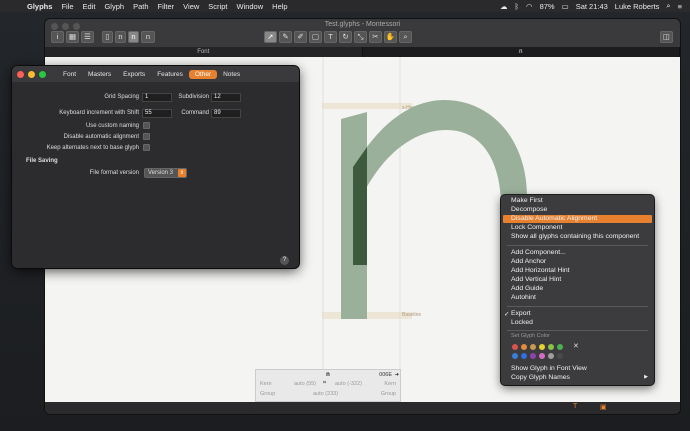 Image resolution: width=690 pixels, height=431 pixels. I want to click on menu-item-add-guide: Add Guide, so click(527, 288).